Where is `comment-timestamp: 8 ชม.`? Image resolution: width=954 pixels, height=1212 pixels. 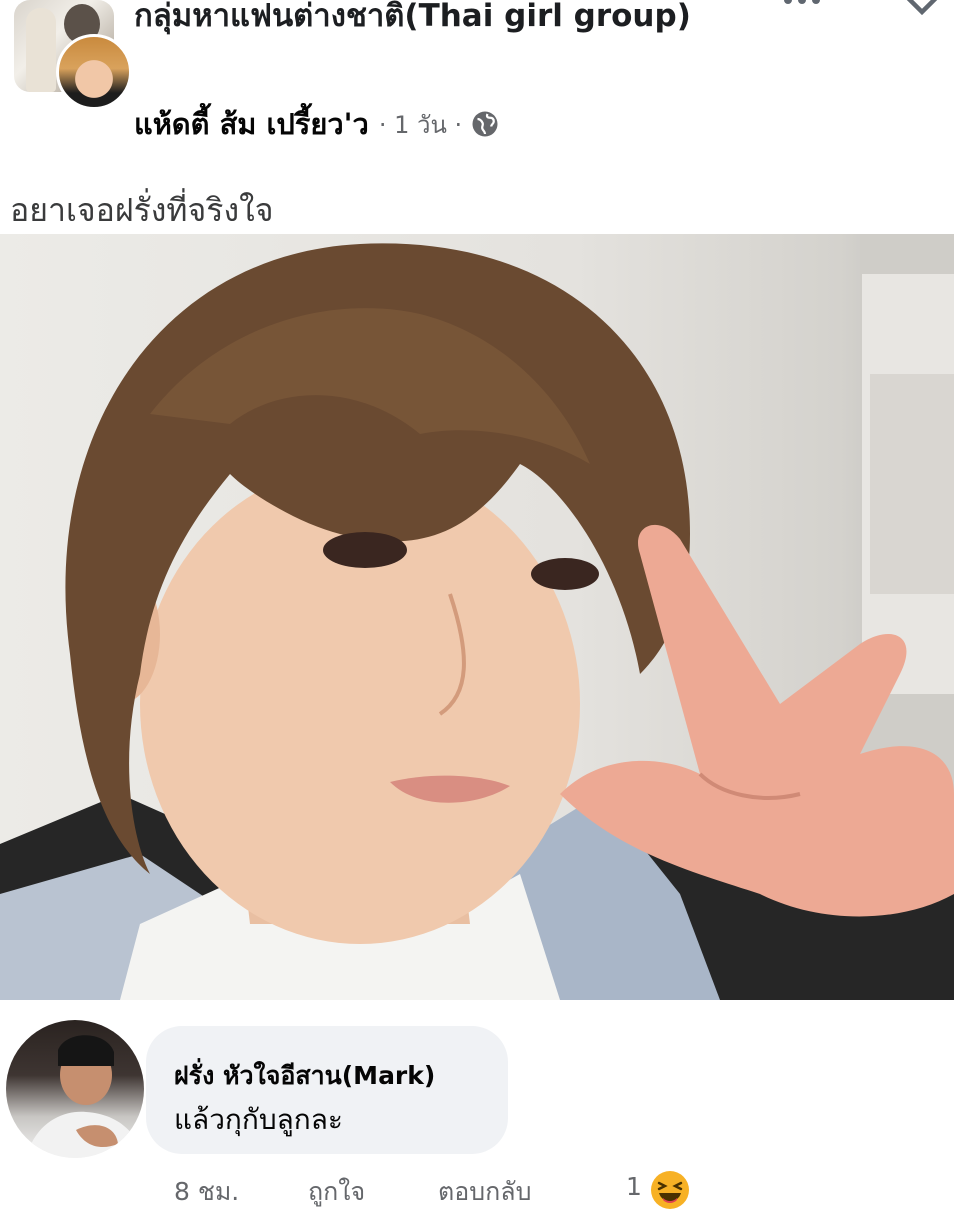 comment-timestamp: 8 ชม. is located at coordinates (206, 1192).